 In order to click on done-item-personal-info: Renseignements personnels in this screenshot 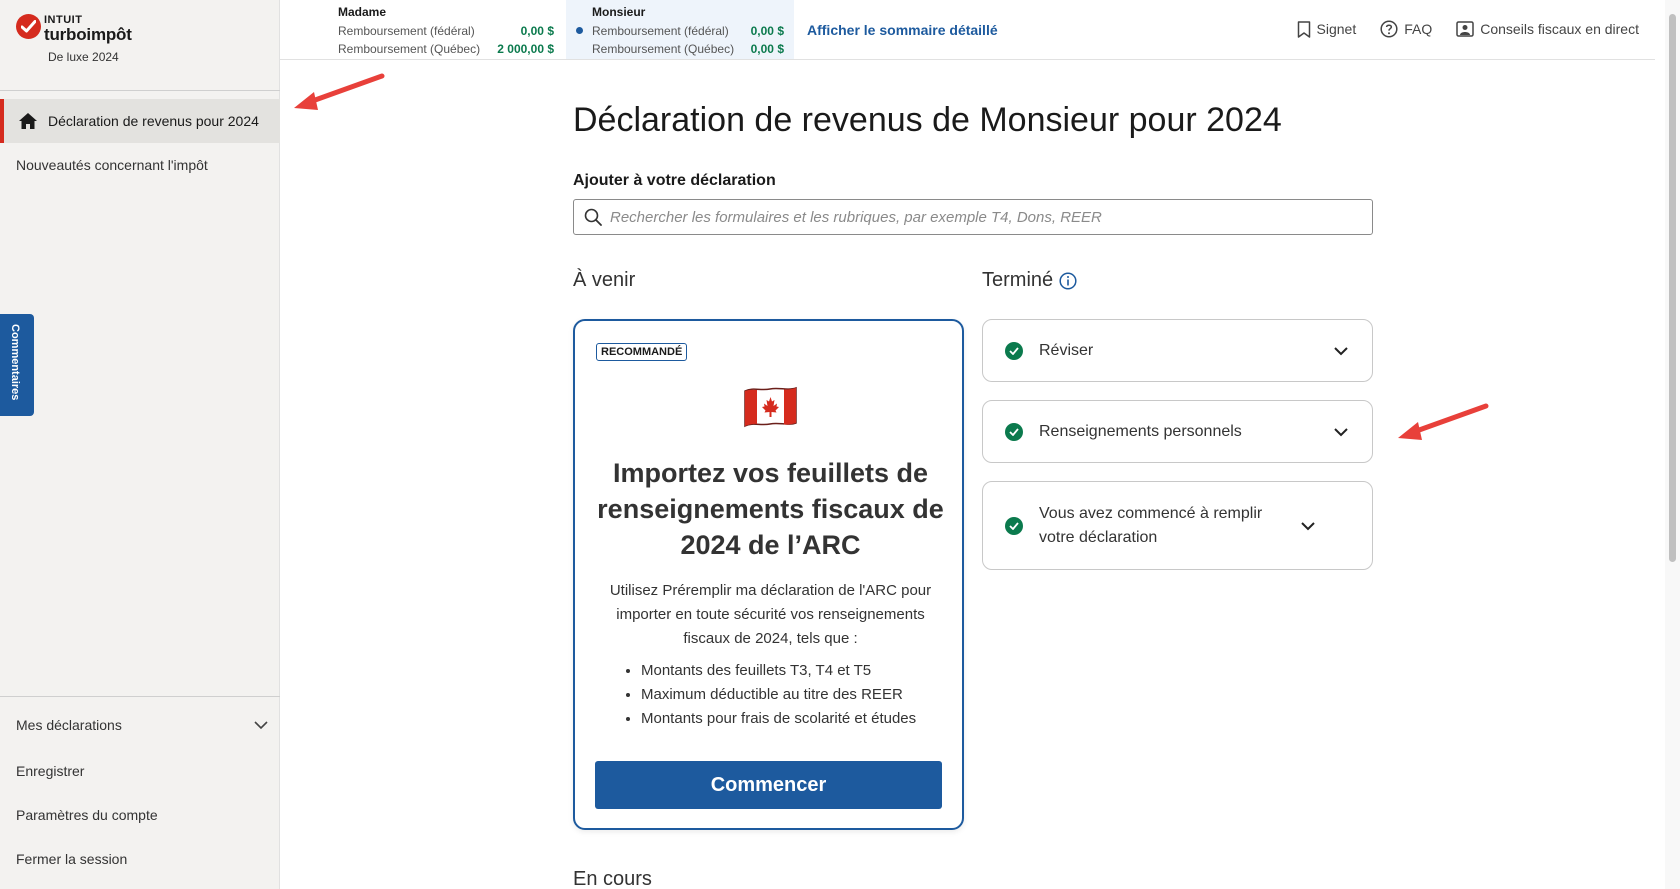, I will do `click(1177, 431)`.